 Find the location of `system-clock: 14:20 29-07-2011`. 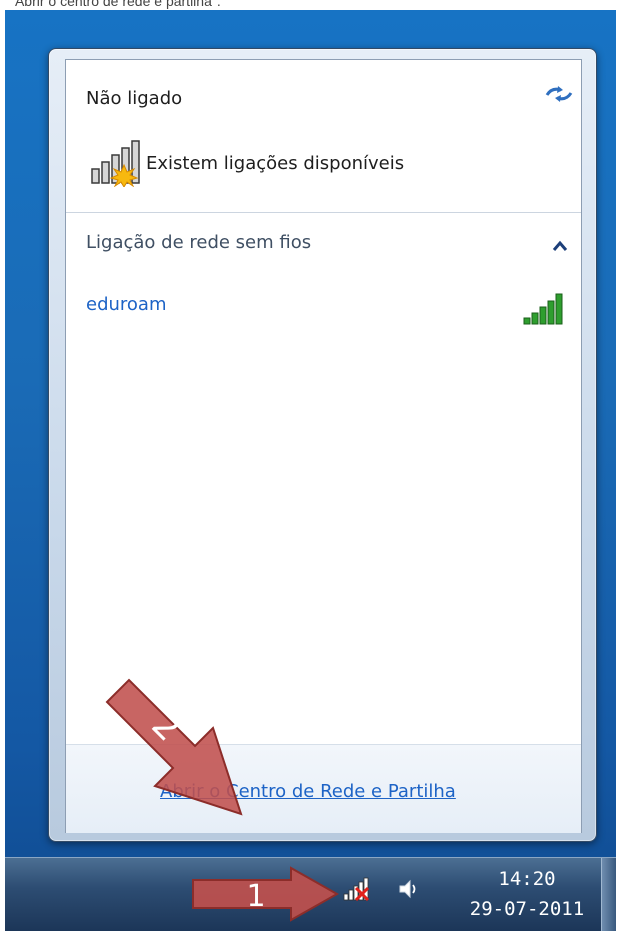

system-clock: 14:20 29-07-2011 is located at coordinates (527, 894).